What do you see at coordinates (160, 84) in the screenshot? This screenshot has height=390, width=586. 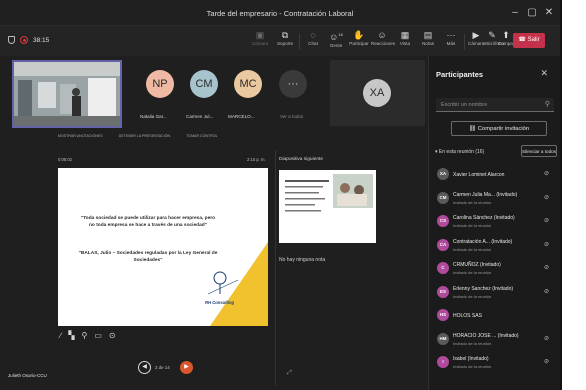 I see `participant-avatar-np: NP` at bounding box center [160, 84].